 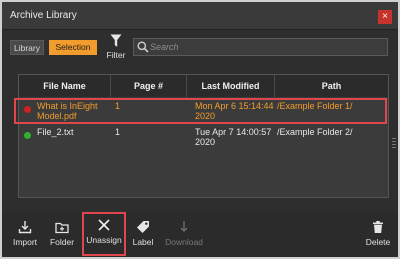 I want to click on column-header-path: Path, so click(x=331, y=86).